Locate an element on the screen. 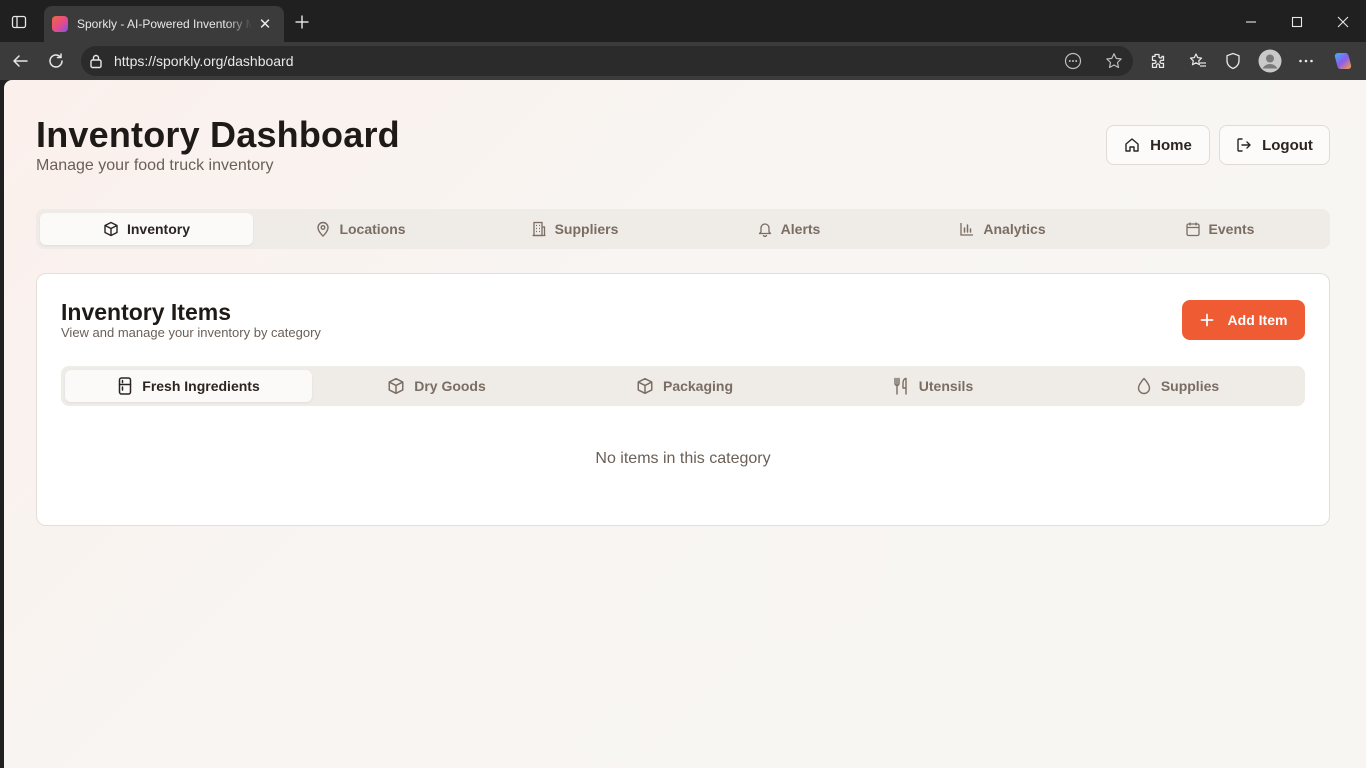 This screenshot has width=1366, height=768. tab-analytics: Analytics is located at coordinates (1002, 229).